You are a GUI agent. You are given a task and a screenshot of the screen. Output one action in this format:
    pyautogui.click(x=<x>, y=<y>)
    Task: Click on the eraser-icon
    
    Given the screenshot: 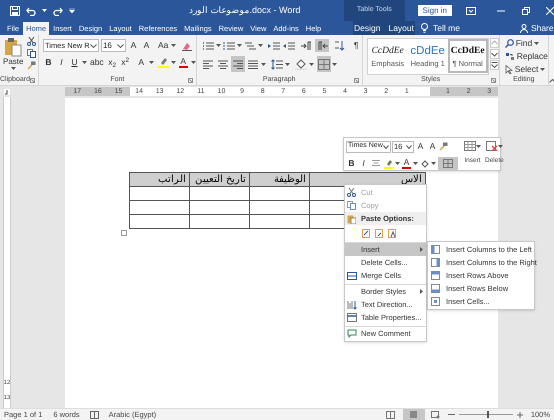 What is the action you would take?
    pyautogui.click(x=187, y=45)
    